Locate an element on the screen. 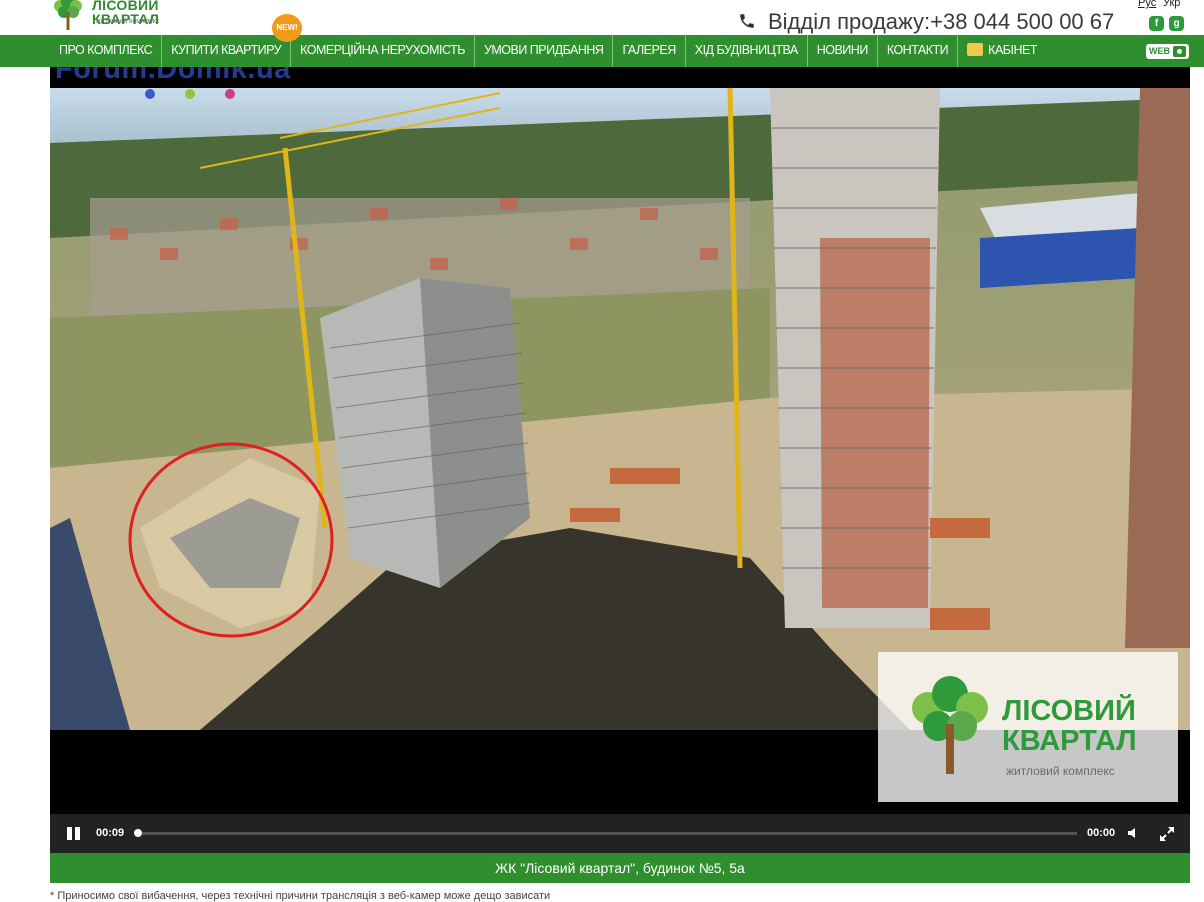  video-logo-overlay: ЛІСОВИЙ КВАРТАЛ житловий комплекс is located at coordinates (1028, 727).